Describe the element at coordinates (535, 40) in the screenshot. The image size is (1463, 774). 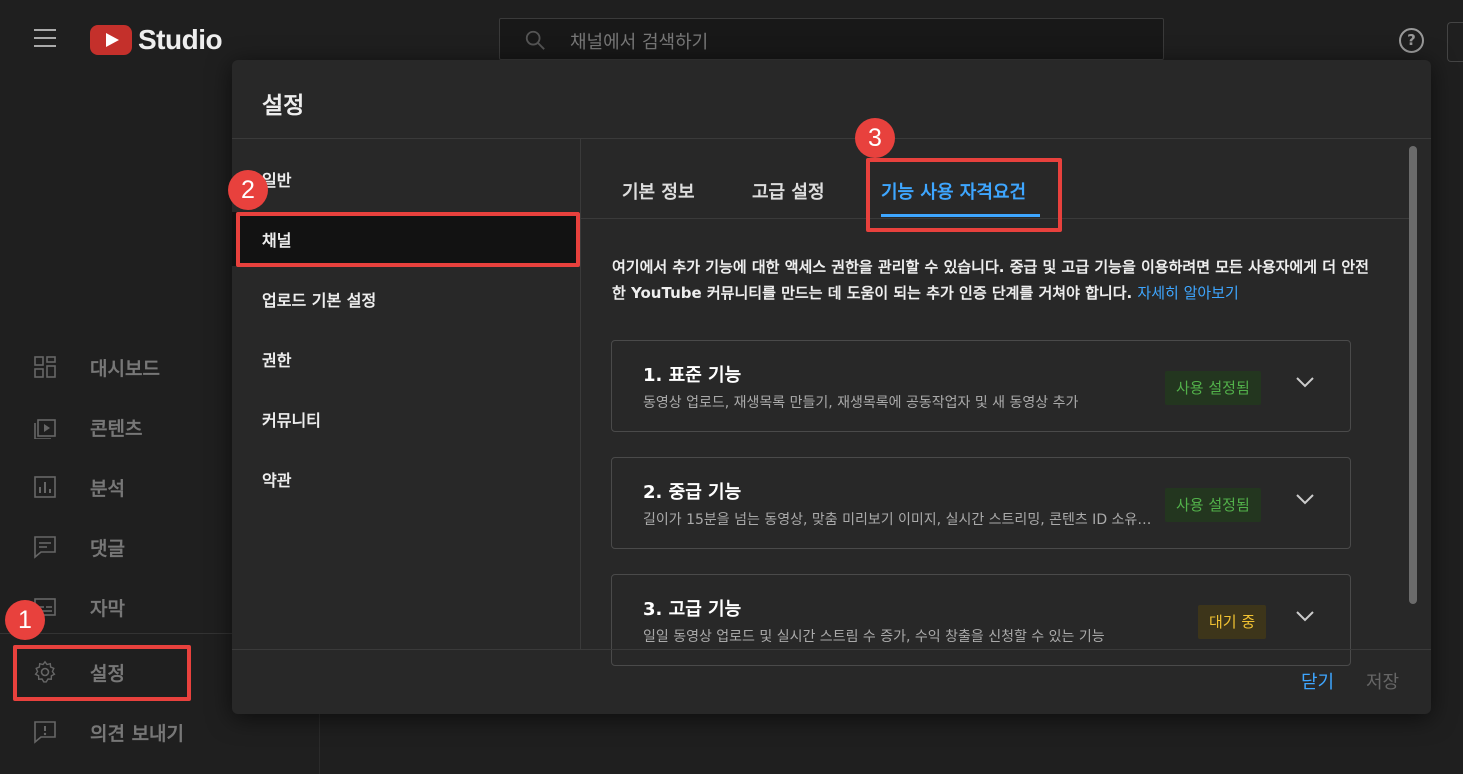
I see `search-icon` at that location.